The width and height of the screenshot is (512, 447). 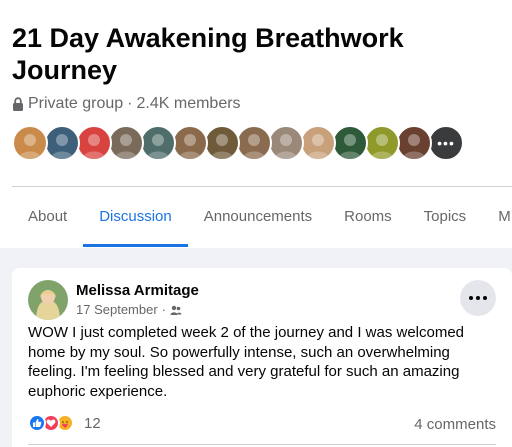 I want to click on post-meta: 17 September ·, so click(x=129, y=309).